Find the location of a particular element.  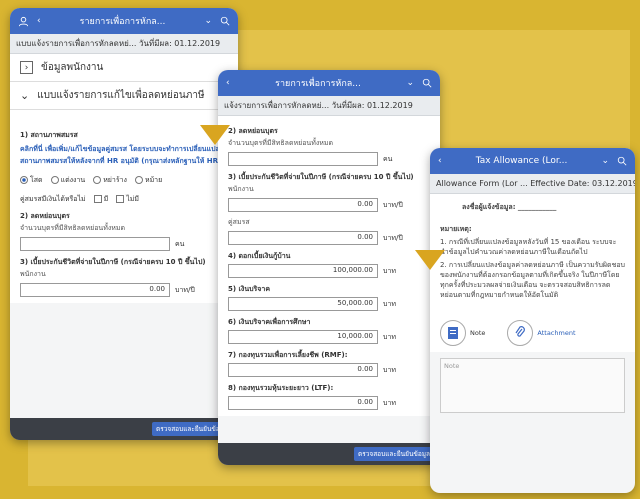

section-tax-form: ⌄ แบบแจ้งรายการแก้ไขเพื่อลดหย่อนภาษี is located at coordinates (124, 96).